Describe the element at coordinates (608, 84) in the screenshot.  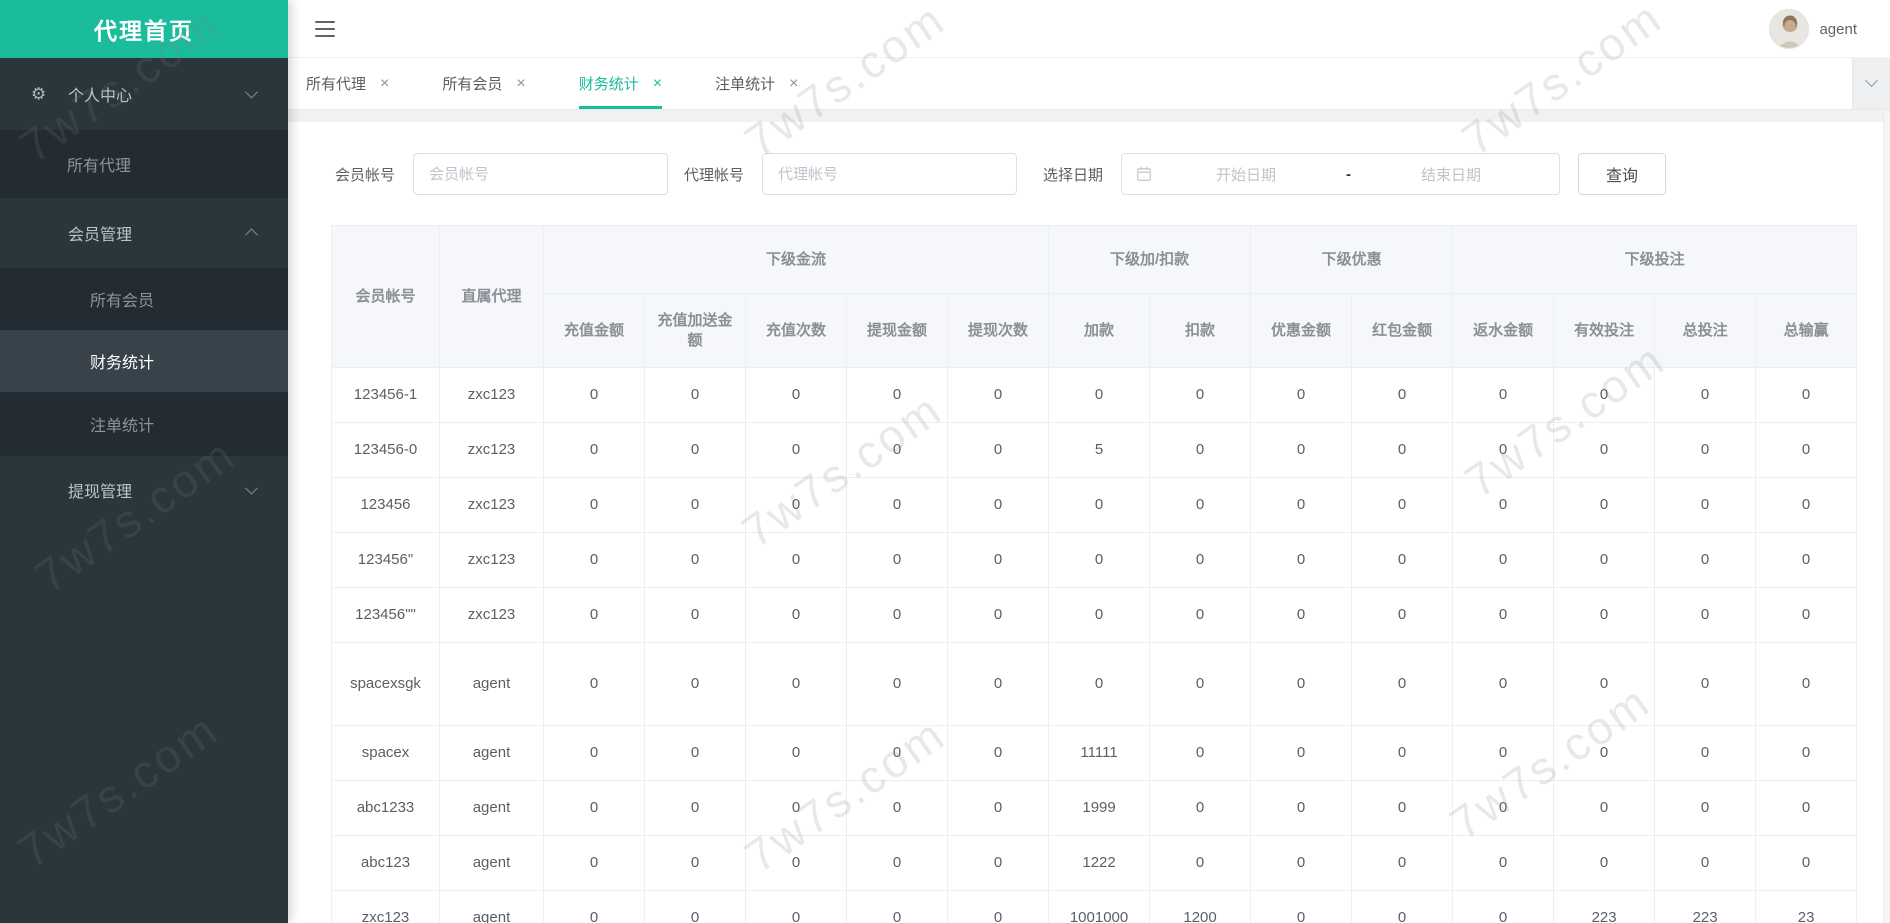
I see `tab-label: 财务统计` at that location.